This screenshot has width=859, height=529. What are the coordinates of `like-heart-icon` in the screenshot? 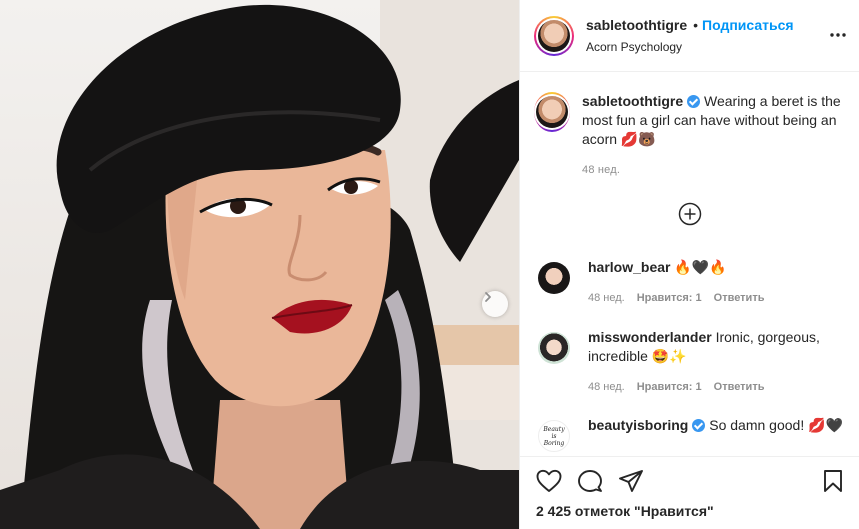 It's located at (549, 480).